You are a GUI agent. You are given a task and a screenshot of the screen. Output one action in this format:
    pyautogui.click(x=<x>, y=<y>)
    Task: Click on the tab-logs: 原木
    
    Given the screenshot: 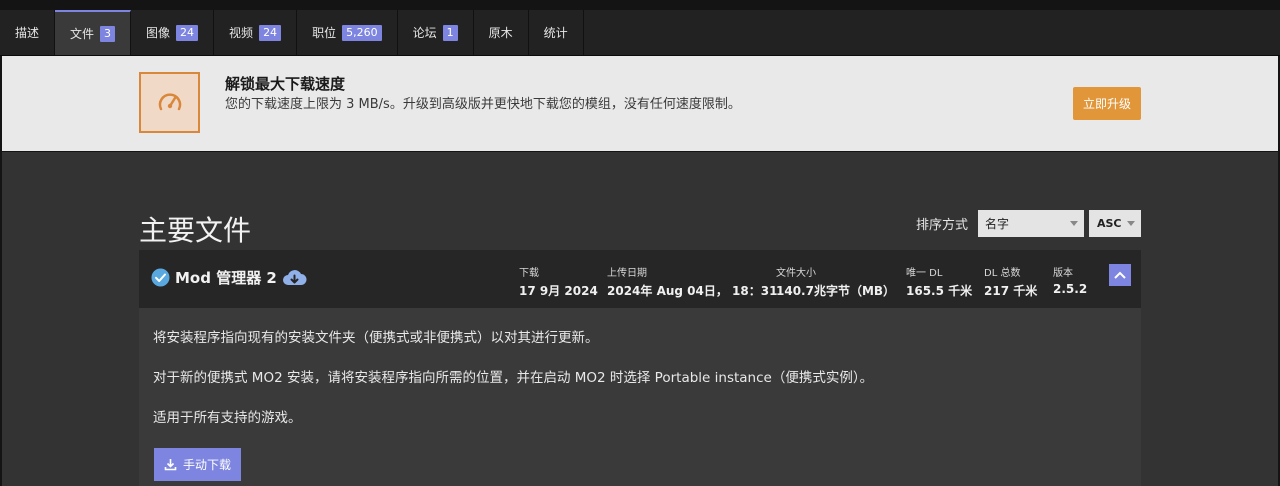 What is the action you would take?
    pyautogui.click(x=501, y=32)
    